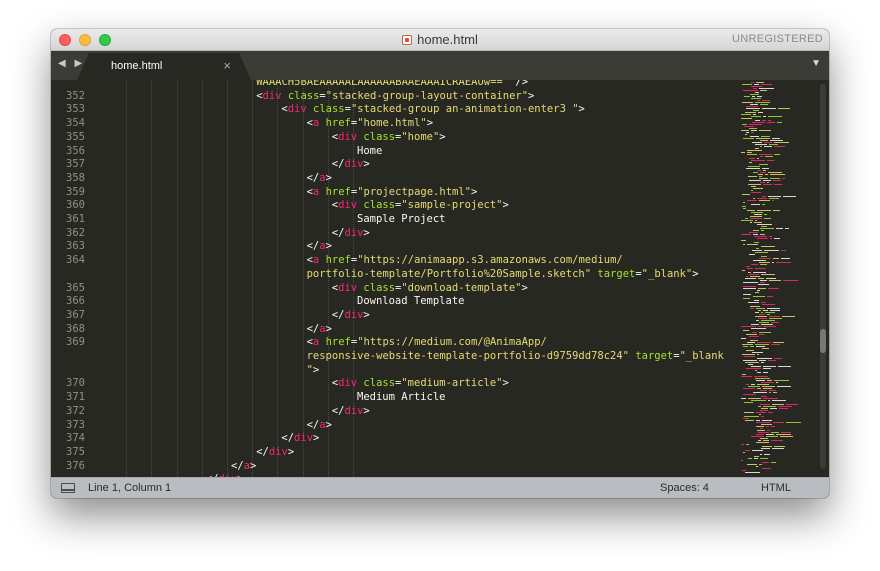 The image size is (880, 571). I want to click on code-line: </div>, so click(351, 411).